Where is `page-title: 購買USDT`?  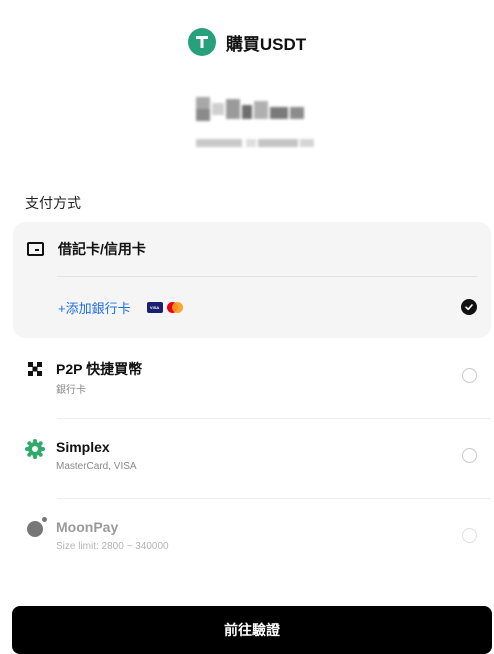 page-title: 購買USDT is located at coordinates (266, 44).